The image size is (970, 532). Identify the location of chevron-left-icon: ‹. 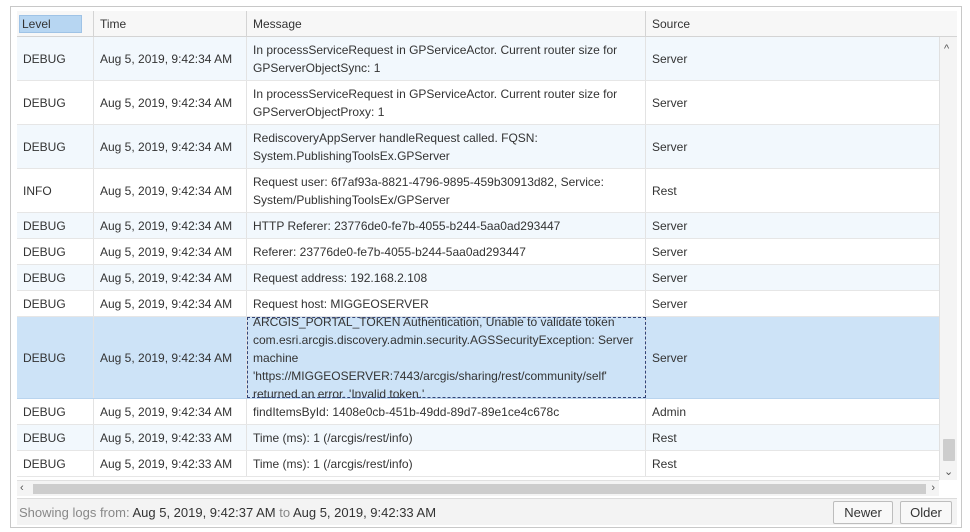
(22, 488).